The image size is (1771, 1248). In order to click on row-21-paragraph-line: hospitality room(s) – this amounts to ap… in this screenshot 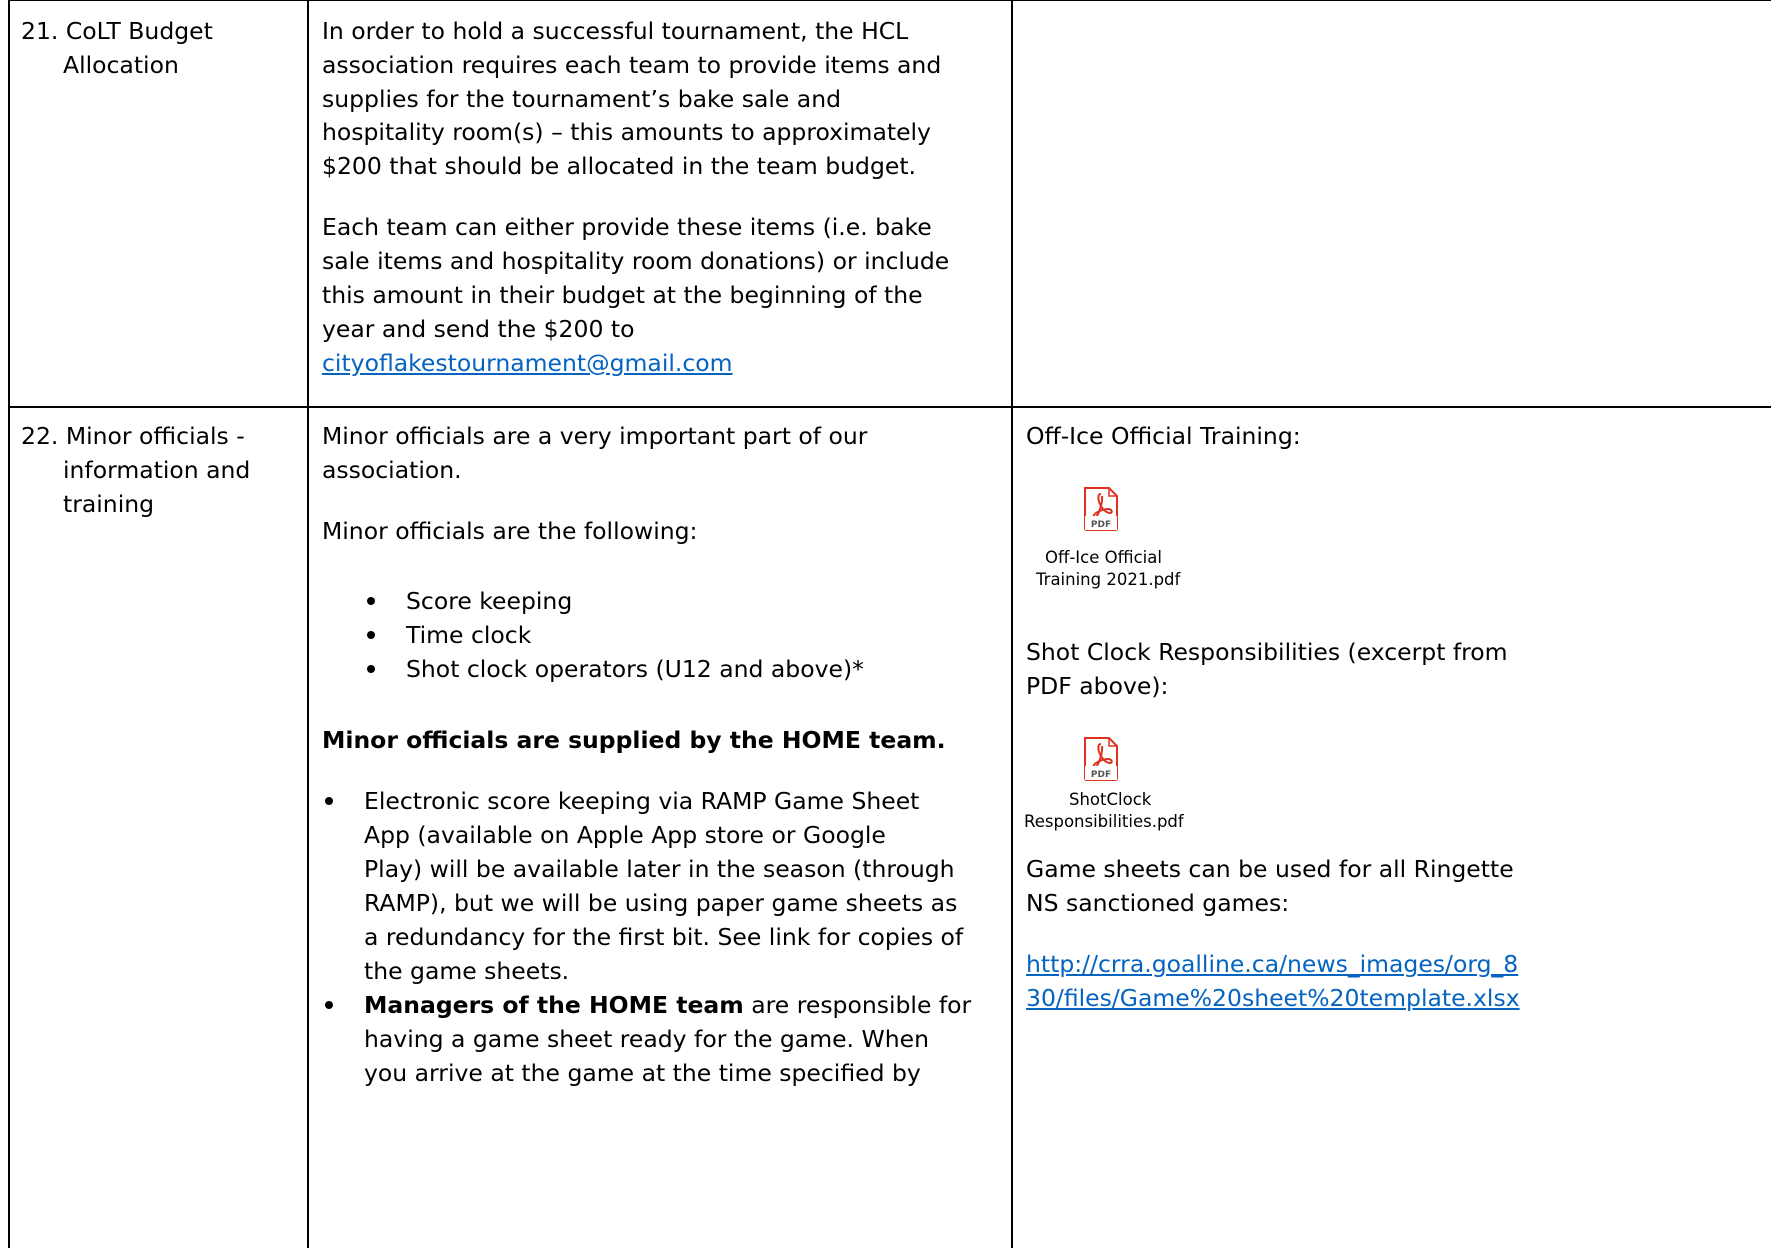, I will do `click(626, 132)`.